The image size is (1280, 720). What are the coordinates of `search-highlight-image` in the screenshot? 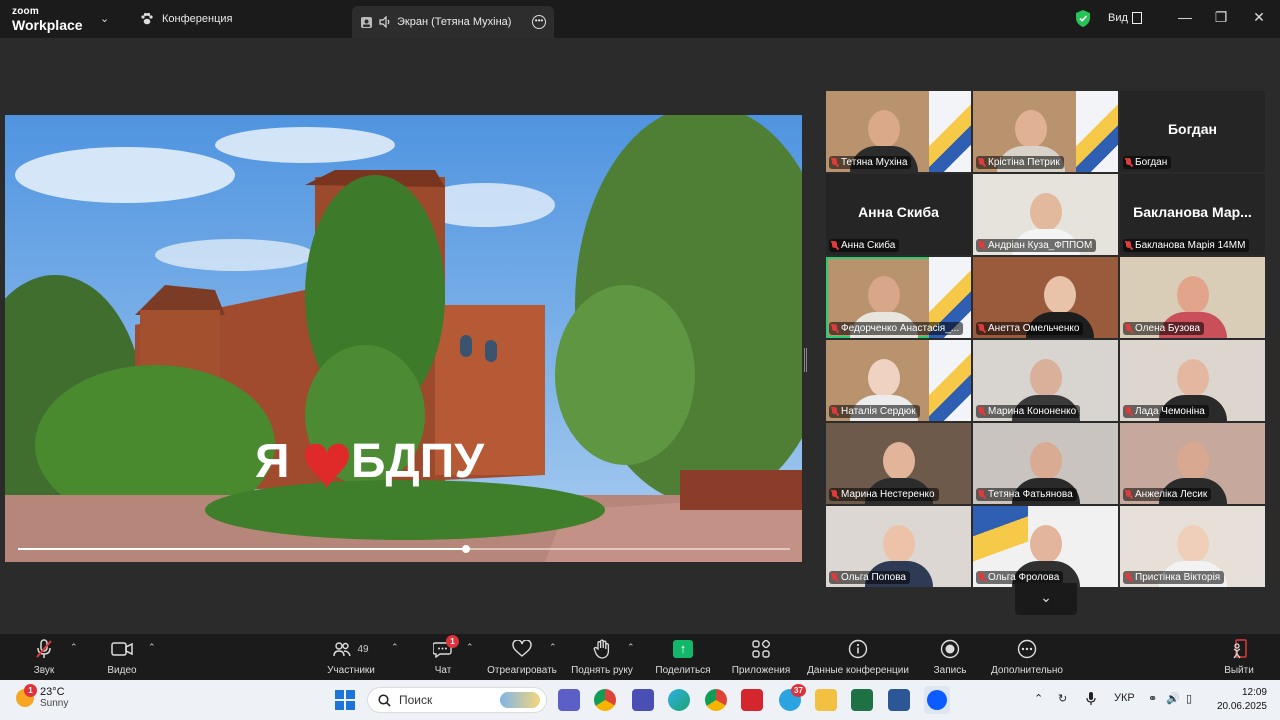 It's located at (520, 700).